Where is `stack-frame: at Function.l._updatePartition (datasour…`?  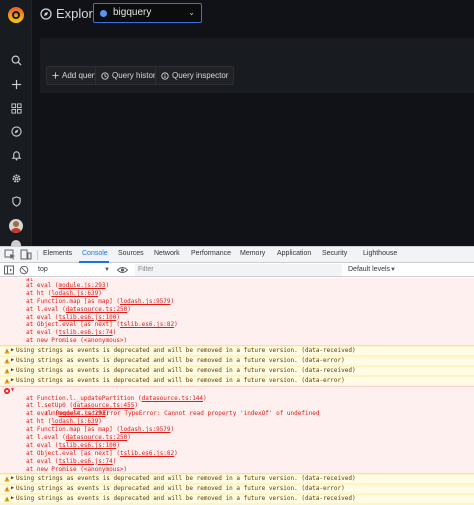
stack-frame: at Function.l._updatePartition (datasour… is located at coordinates (237, 399).